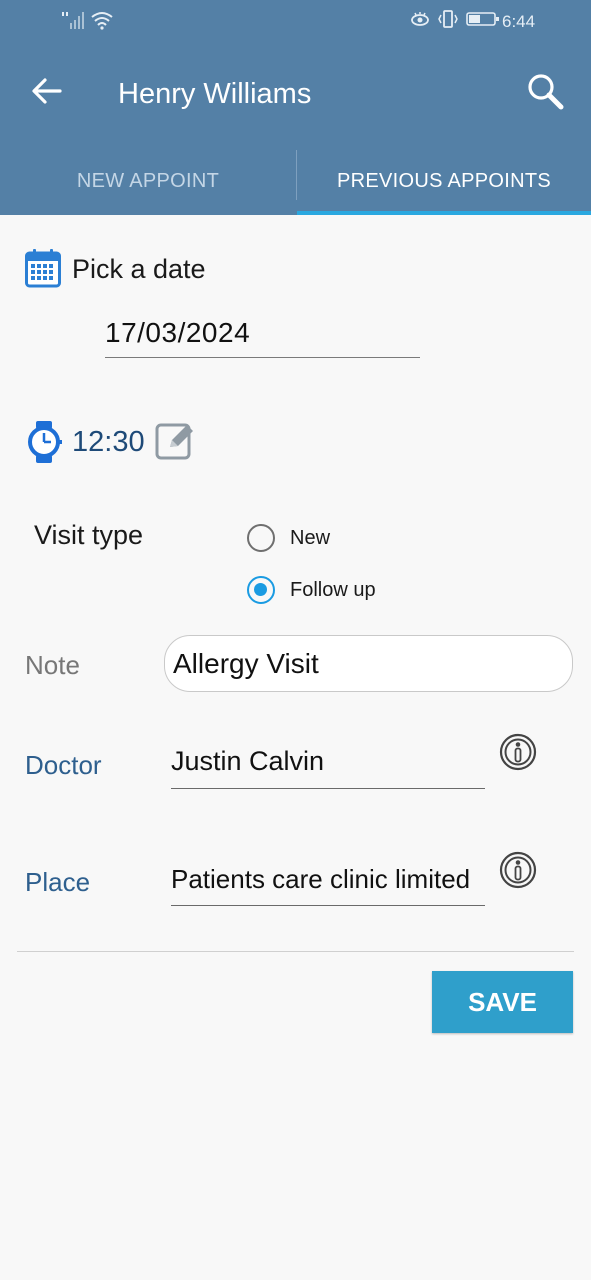  Describe the element at coordinates (261, 538) in the screenshot. I see `radio-new` at that location.